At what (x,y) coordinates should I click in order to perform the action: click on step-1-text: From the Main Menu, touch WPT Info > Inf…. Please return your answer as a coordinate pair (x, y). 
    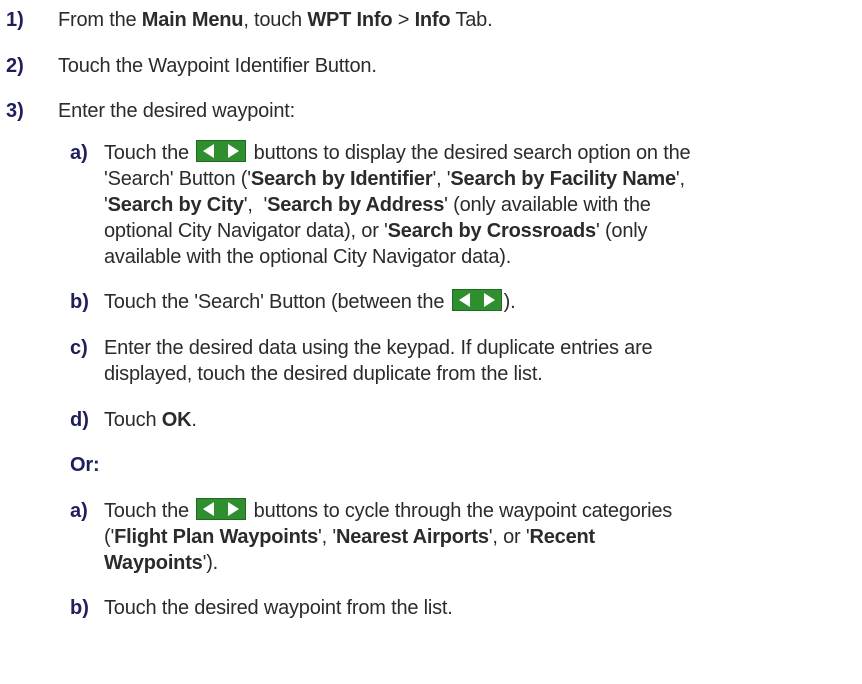
    Looking at the image, I should click on (275, 20).